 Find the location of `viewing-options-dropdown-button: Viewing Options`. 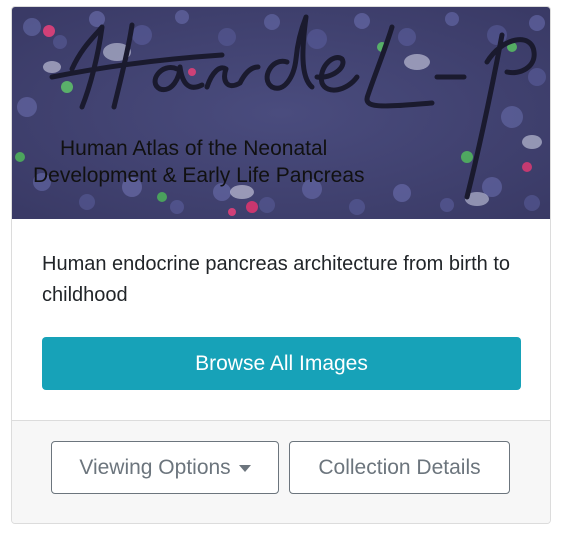

viewing-options-dropdown-button: Viewing Options is located at coordinates (165, 467).